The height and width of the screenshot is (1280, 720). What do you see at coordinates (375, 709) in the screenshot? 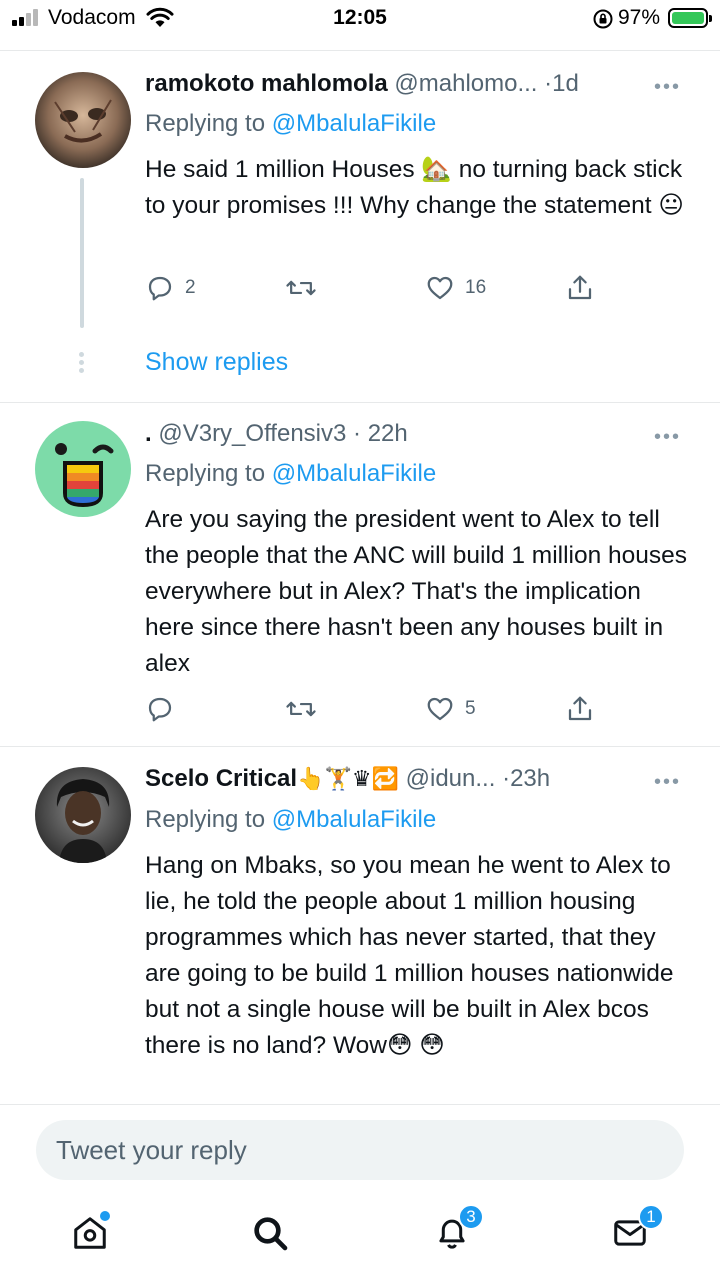
I see `tweet-actions: 5` at bounding box center [375, 709].